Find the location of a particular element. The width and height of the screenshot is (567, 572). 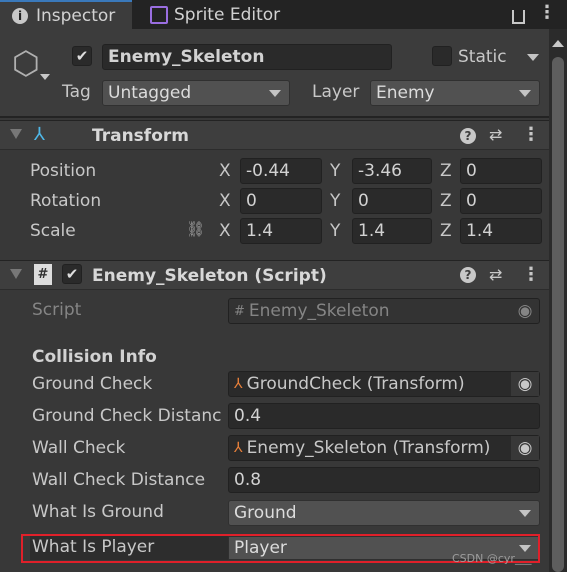

tag-label: Tag is located at coordinates (76, 92).